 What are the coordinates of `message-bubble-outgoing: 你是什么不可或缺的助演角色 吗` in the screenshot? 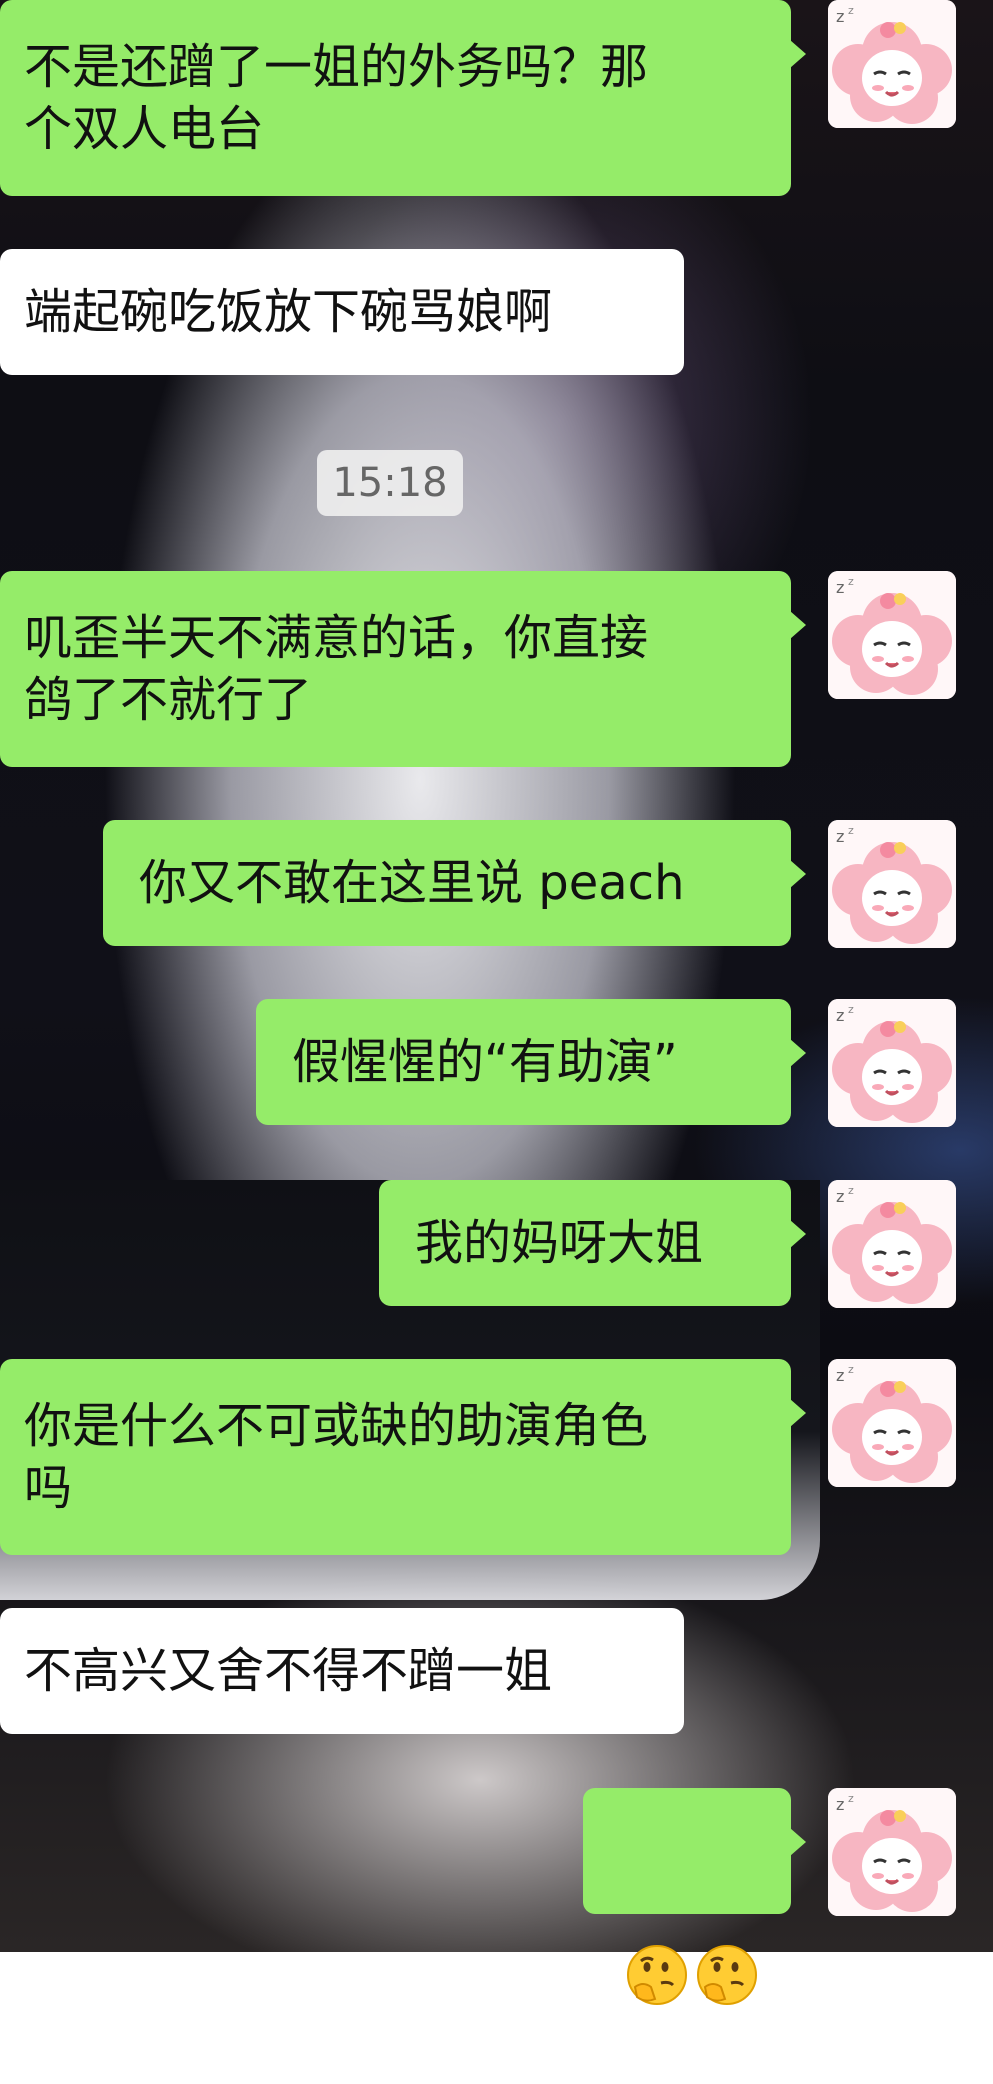 It's located at (403, 1457).